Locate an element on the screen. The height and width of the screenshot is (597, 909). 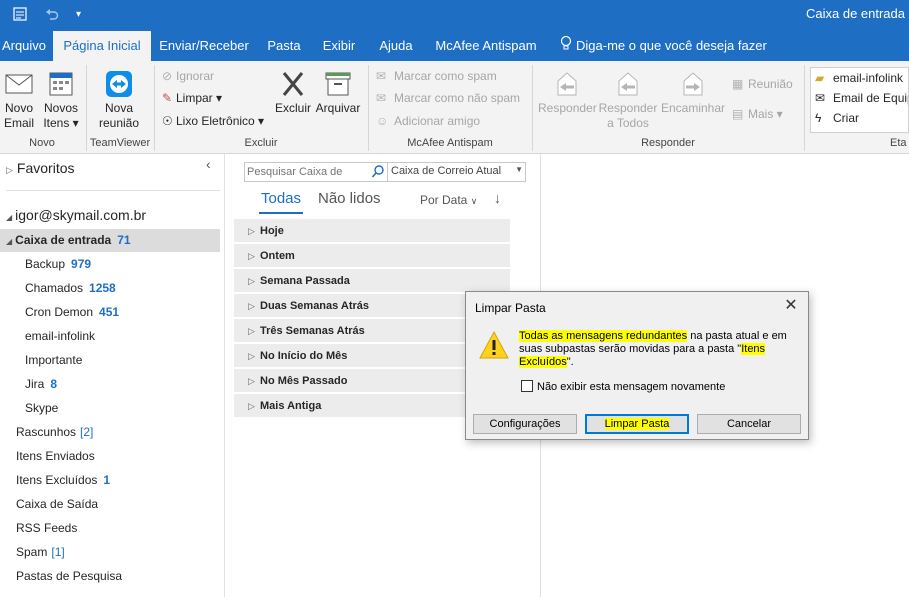
undo-icon is located at coordinates (52, 15).